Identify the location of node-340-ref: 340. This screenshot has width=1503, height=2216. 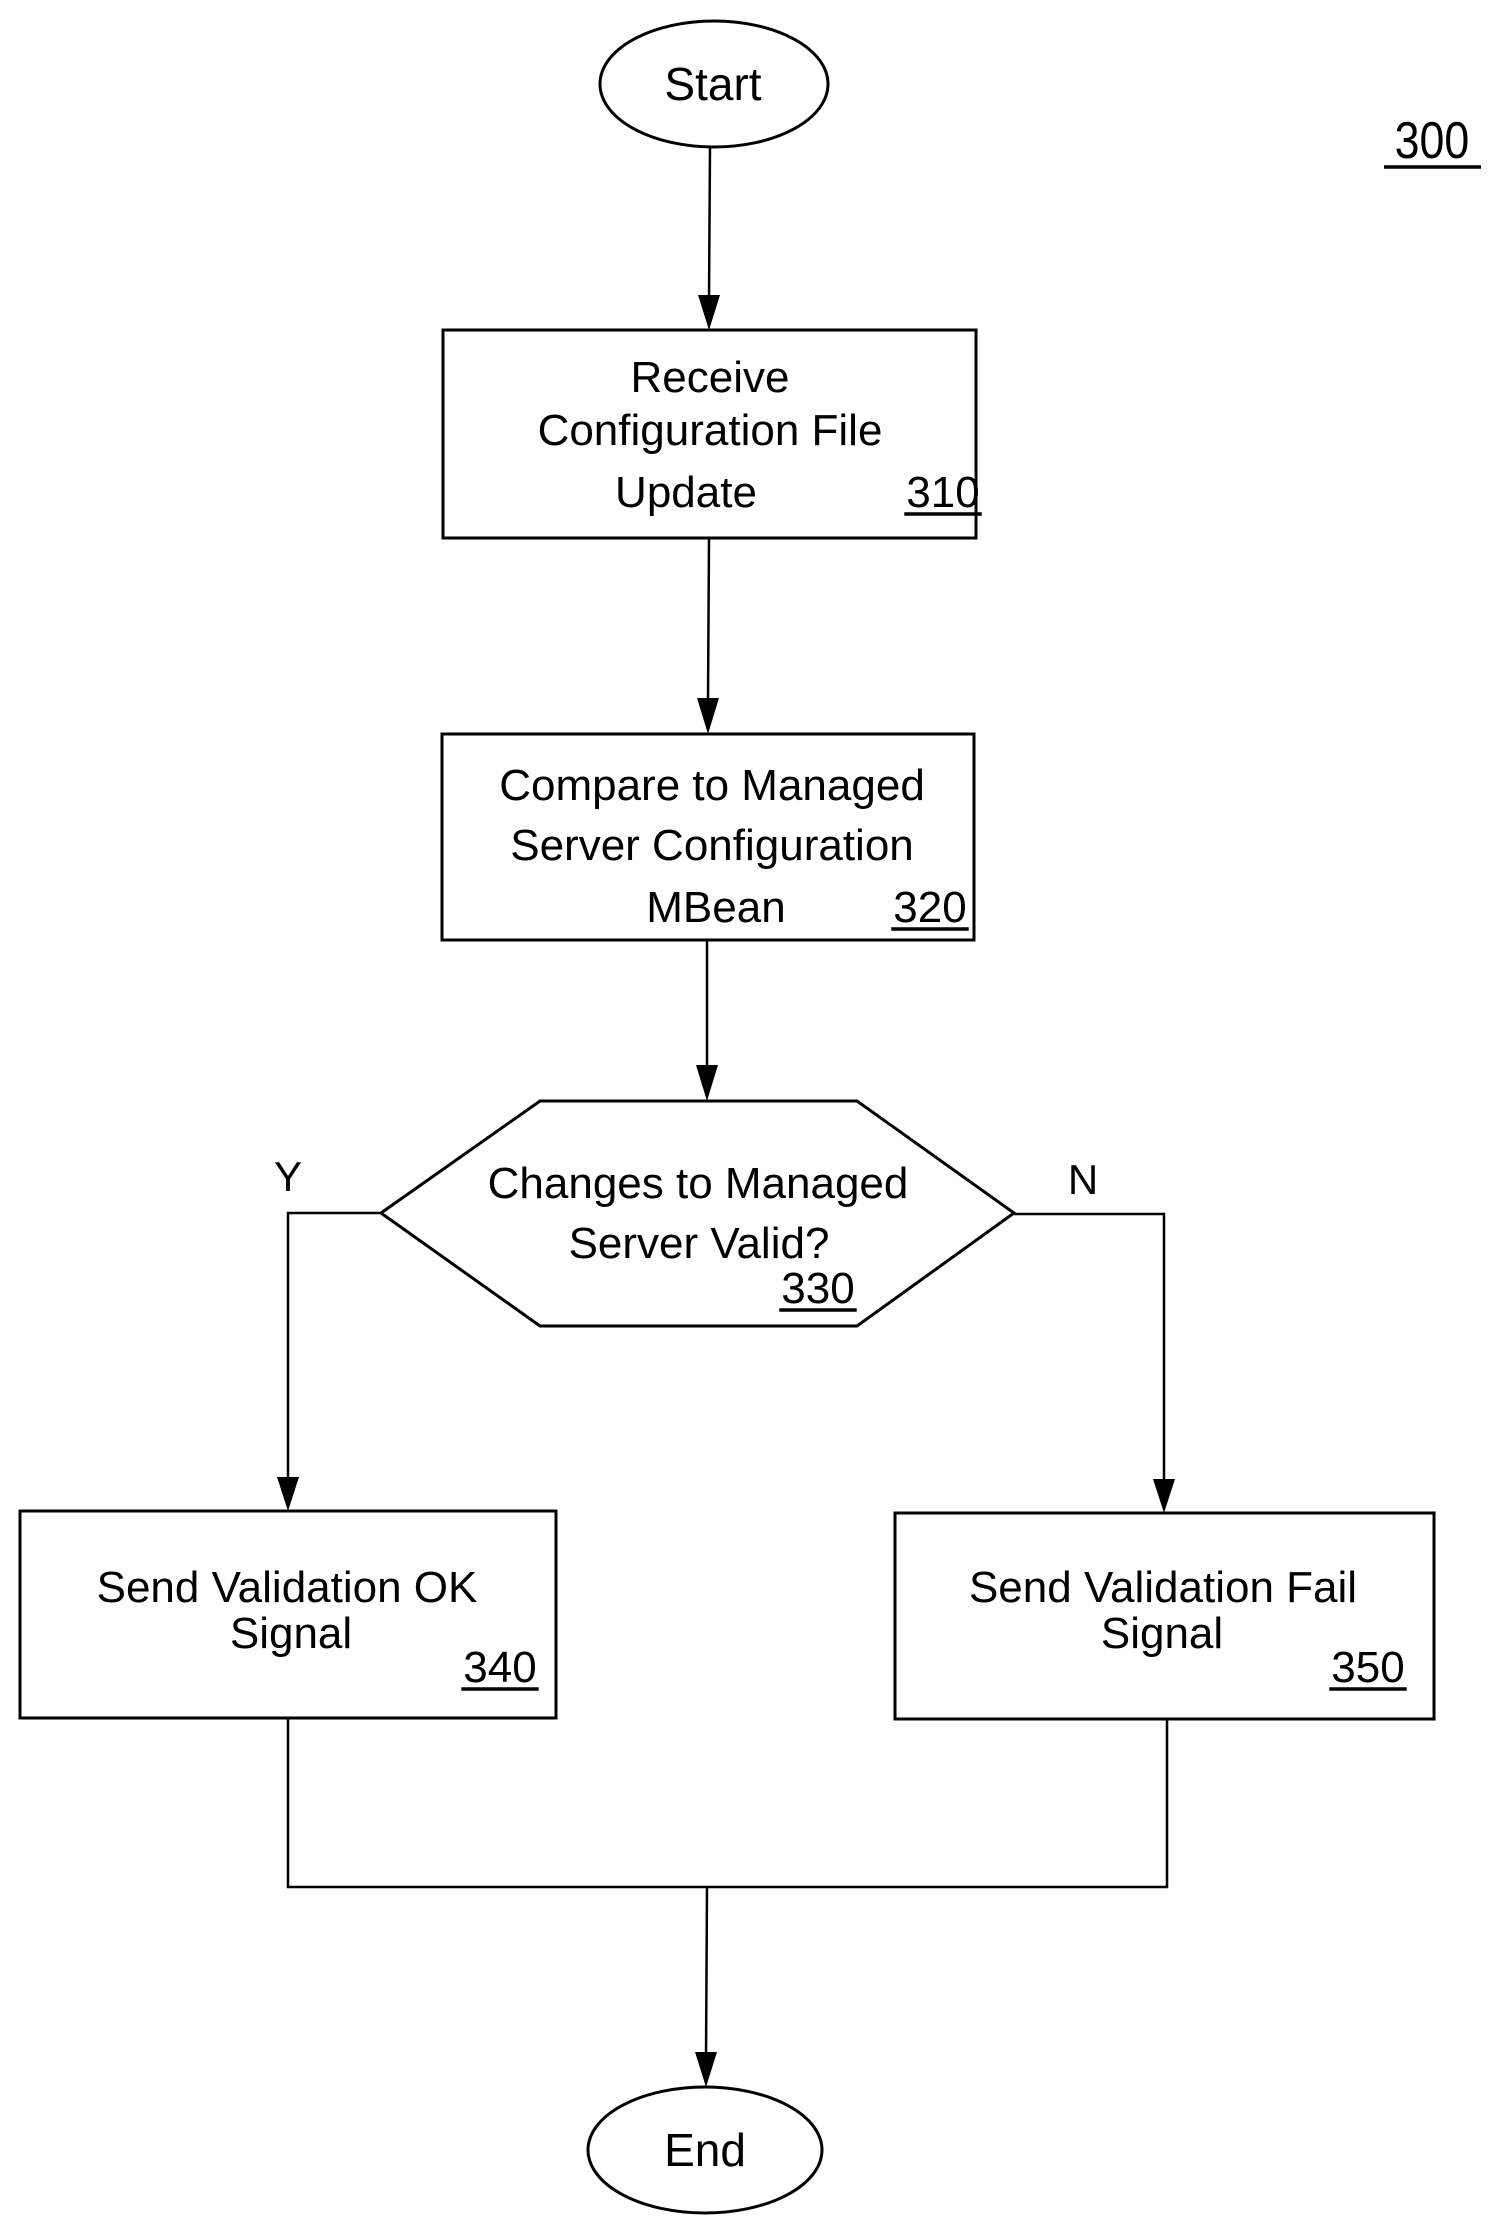
(499, 1667).